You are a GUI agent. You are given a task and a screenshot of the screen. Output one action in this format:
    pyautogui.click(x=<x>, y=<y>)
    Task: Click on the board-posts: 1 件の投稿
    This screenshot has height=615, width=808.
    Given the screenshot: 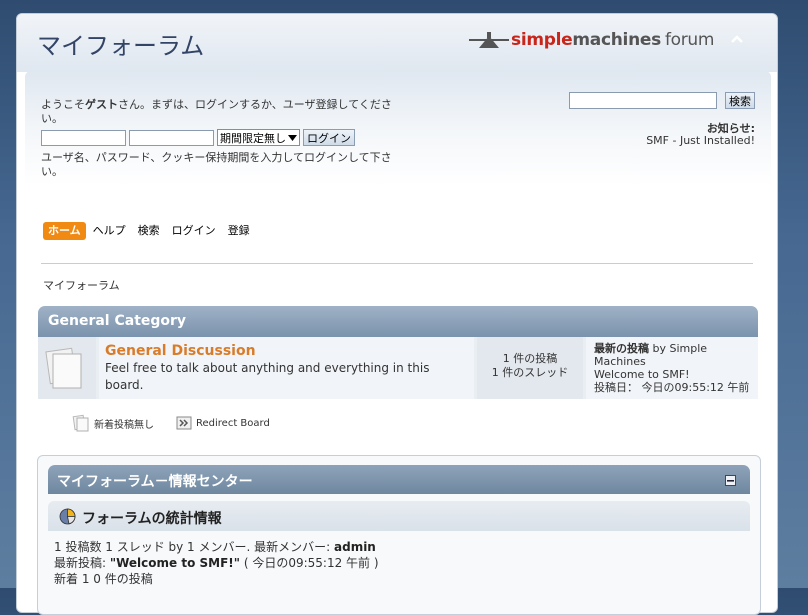 What is the action you would take?
    pyautogui.click(x=530, y=358)
    